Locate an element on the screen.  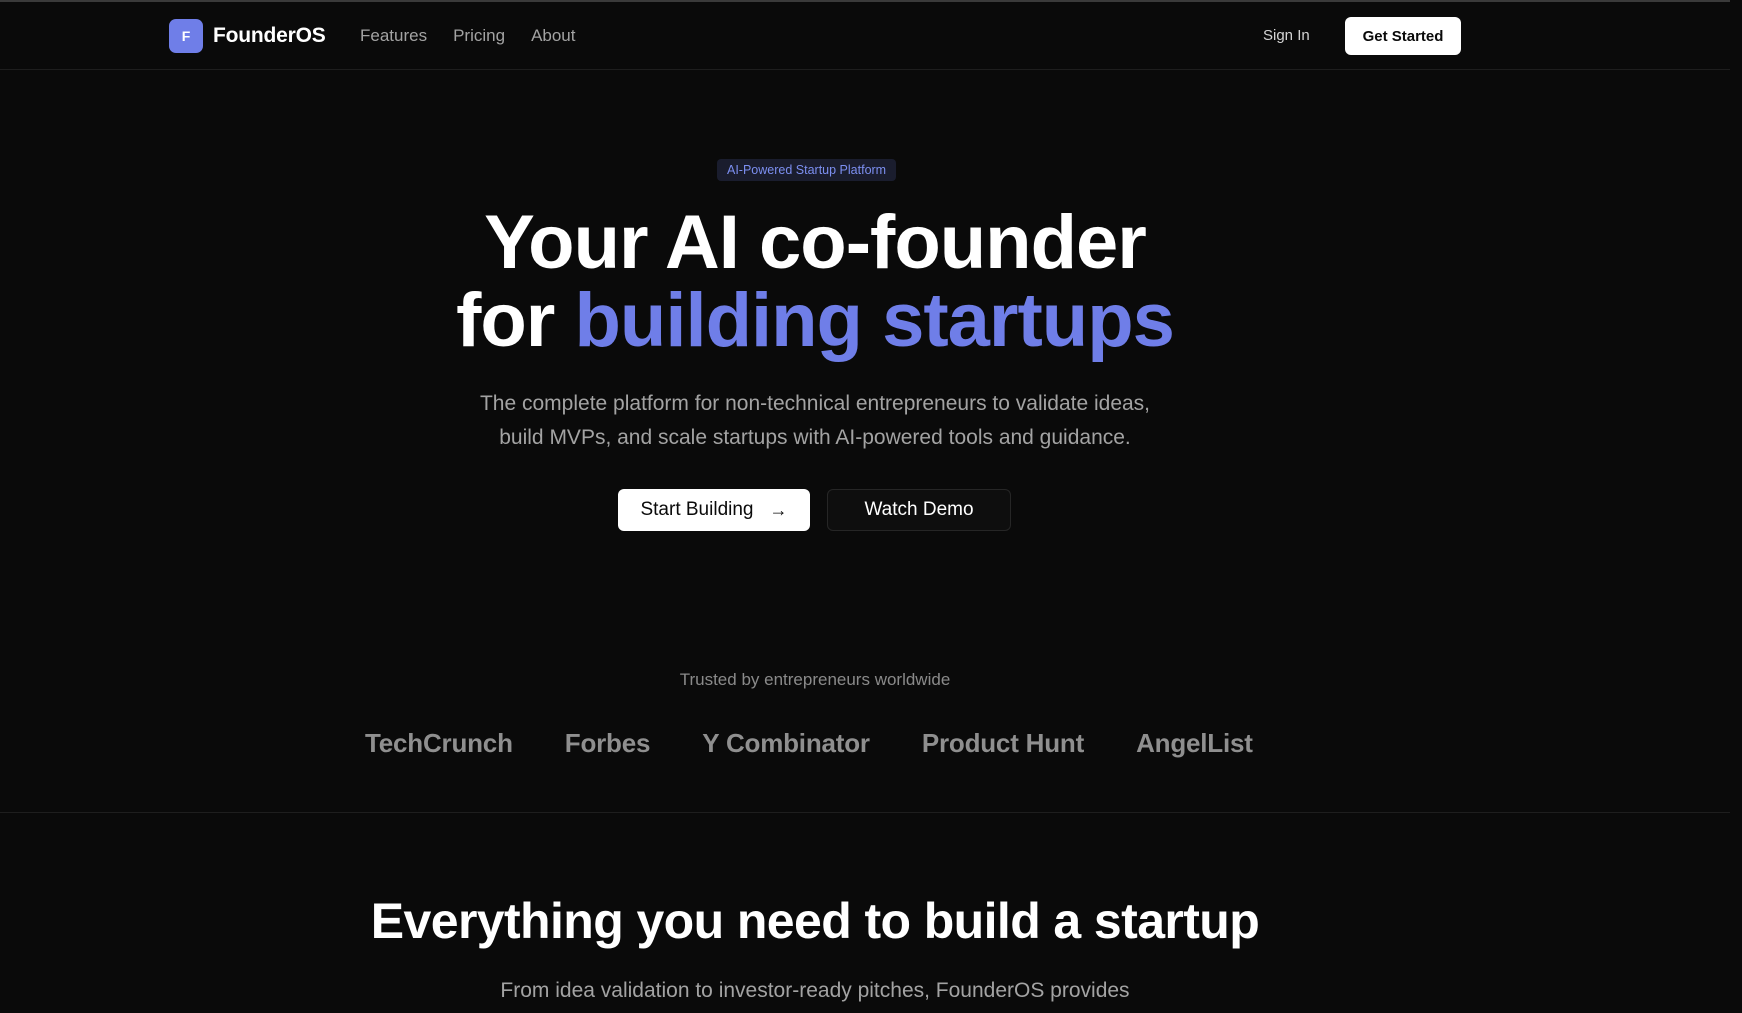
section-divider is located at coordinates (871, 812).